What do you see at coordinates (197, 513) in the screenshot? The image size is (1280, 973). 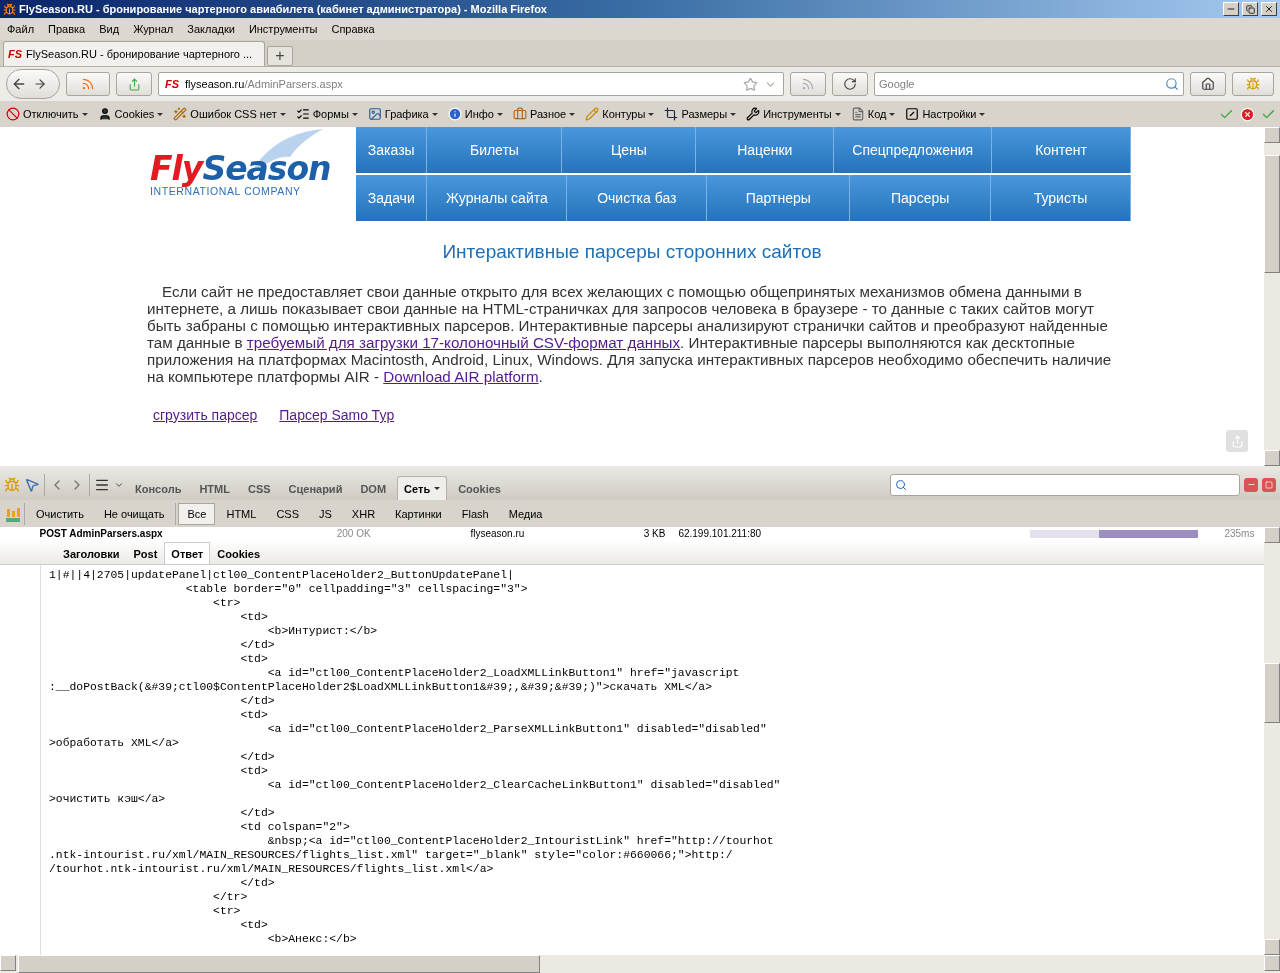 I see `filter-button: Все` at bounding box center [197, 513].